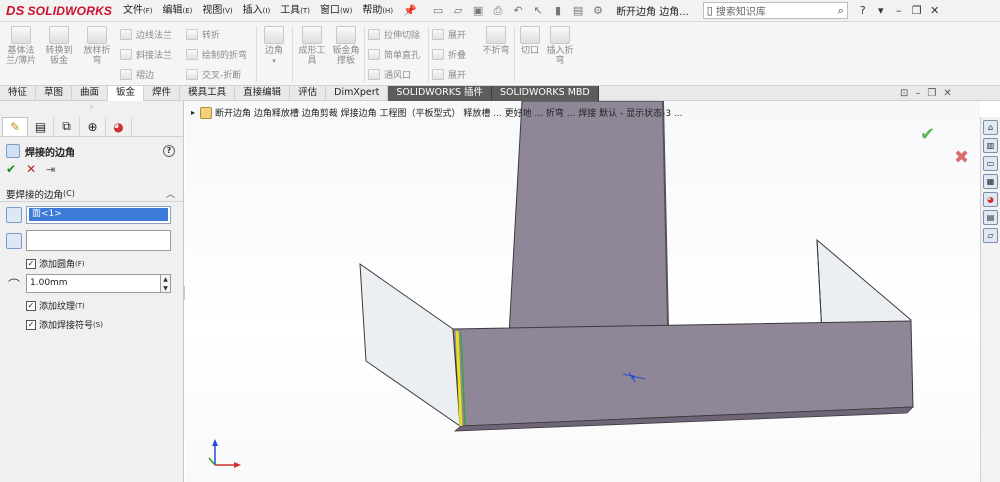 The height and width of the screenshot is (482, 1000). I want to click on options-gear-icon: ⚙, so click(598, 11).